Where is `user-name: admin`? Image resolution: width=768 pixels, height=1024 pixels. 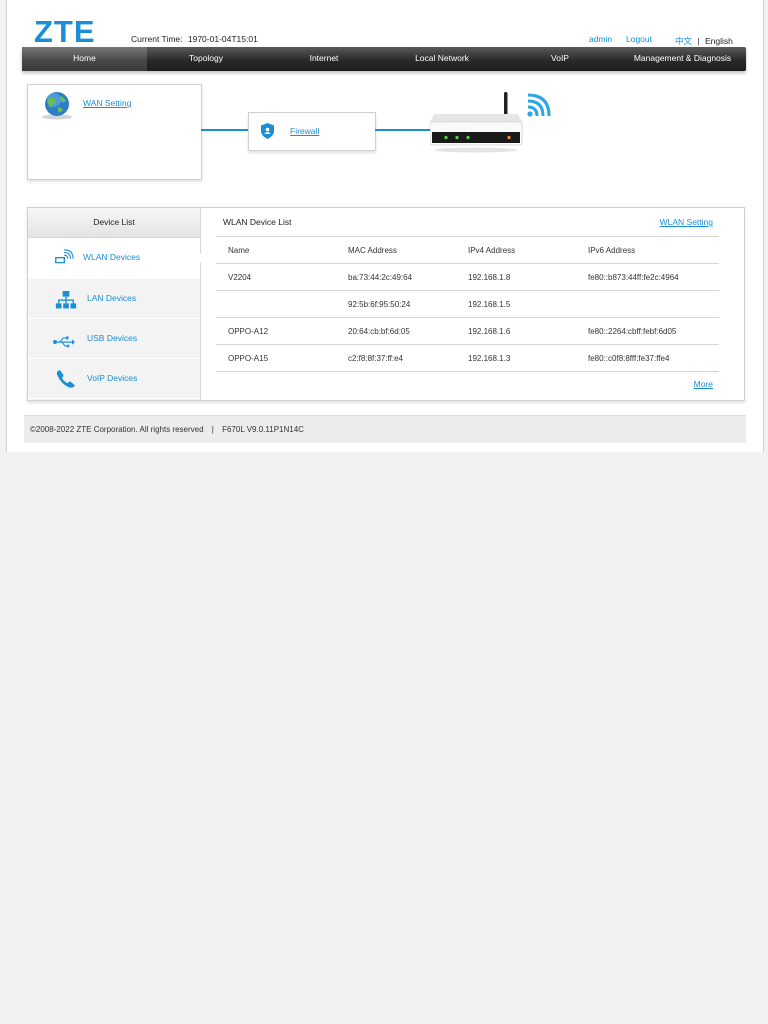 user-name: admin is located at coordinates (600, 39).